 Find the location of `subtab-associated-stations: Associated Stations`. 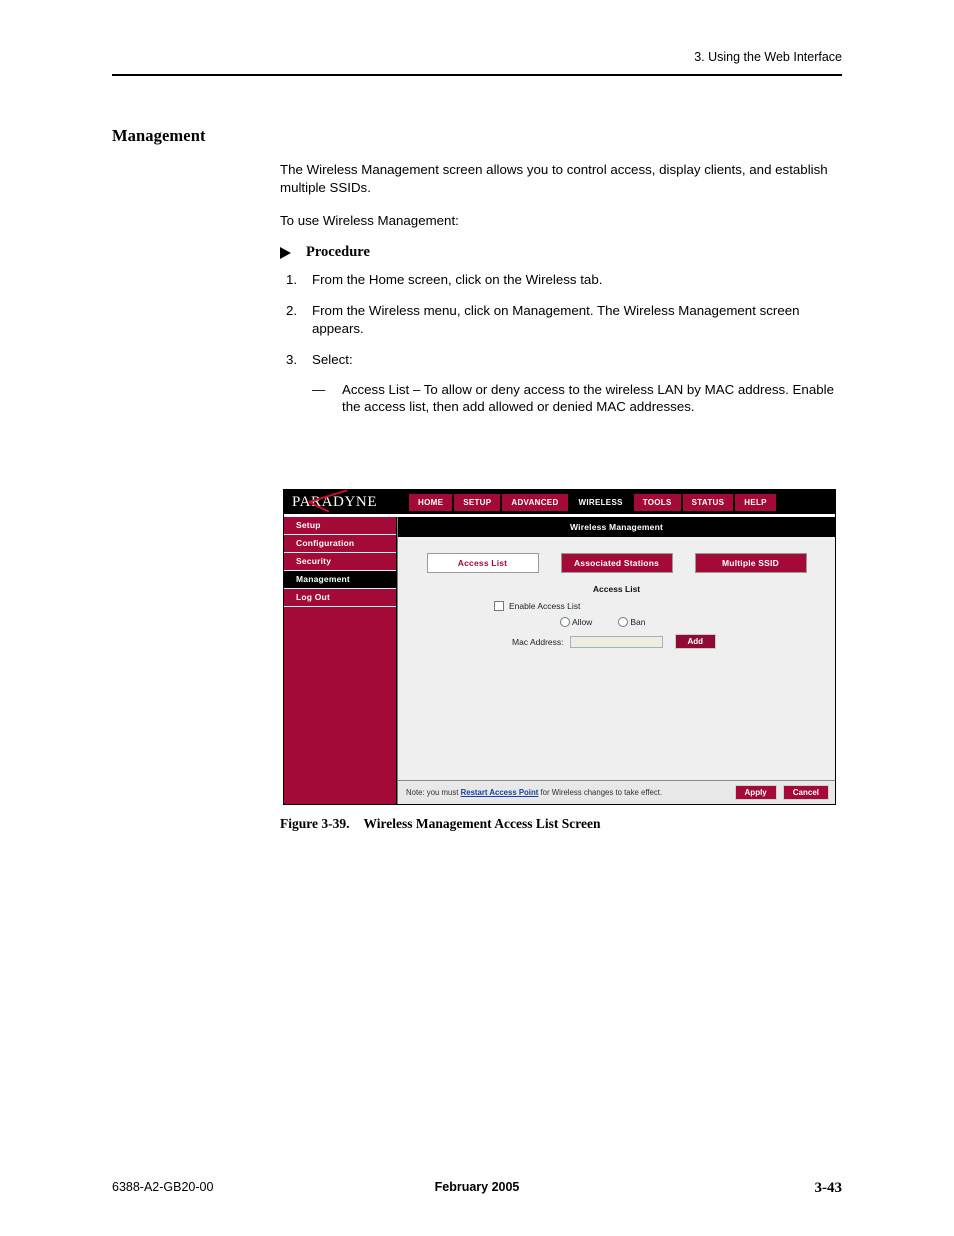

subtab-associated-stations: Associated Stations is located at coordinates (616, 563).